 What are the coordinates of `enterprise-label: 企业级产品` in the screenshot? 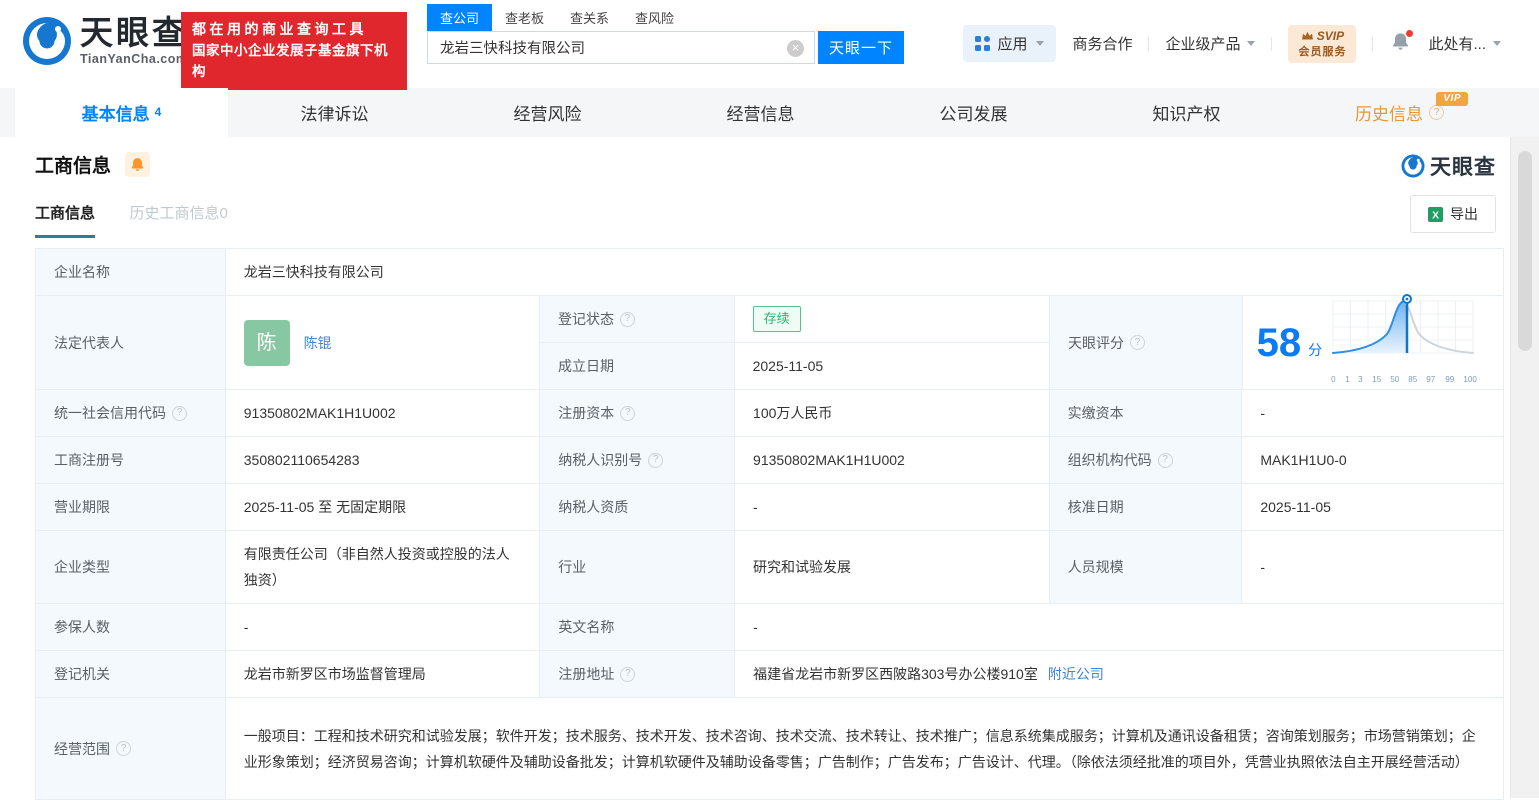 It's located at (1203, 44).